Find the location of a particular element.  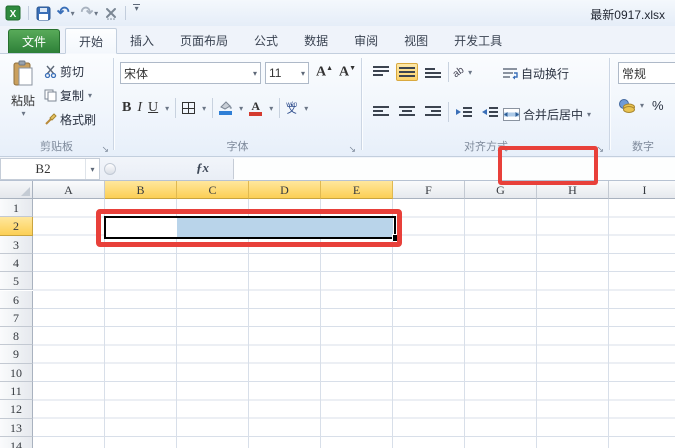

font-color-button: A is located at coordinates (256, 108).